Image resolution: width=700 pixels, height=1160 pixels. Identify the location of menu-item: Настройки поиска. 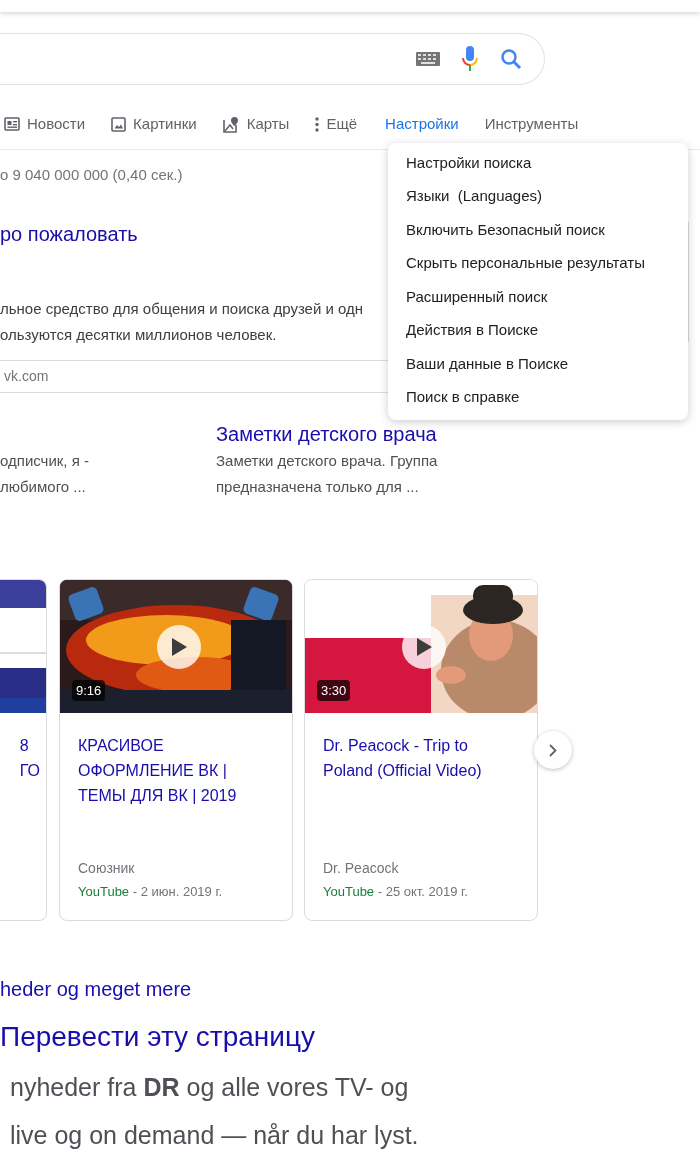
(538, 163).